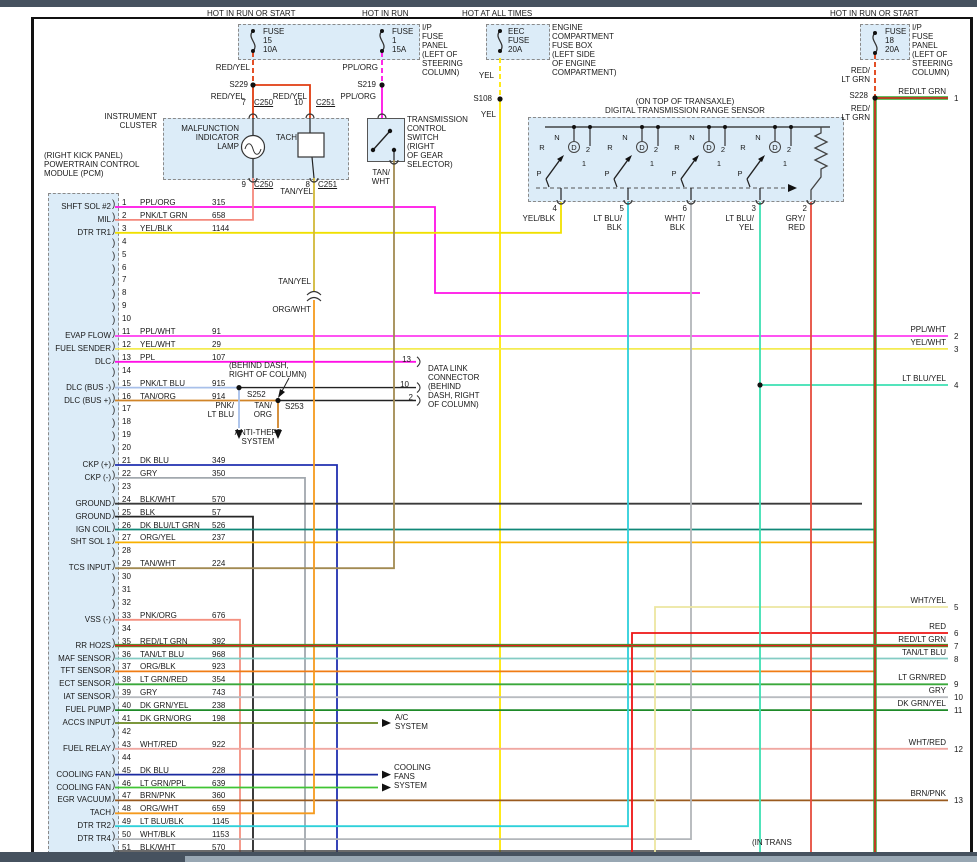  What do you see at coordinates (164, 680) in the screenshot?
I see `pcm-pin-wire-color: LT GRN/RED` at bounding box center [164, 680].